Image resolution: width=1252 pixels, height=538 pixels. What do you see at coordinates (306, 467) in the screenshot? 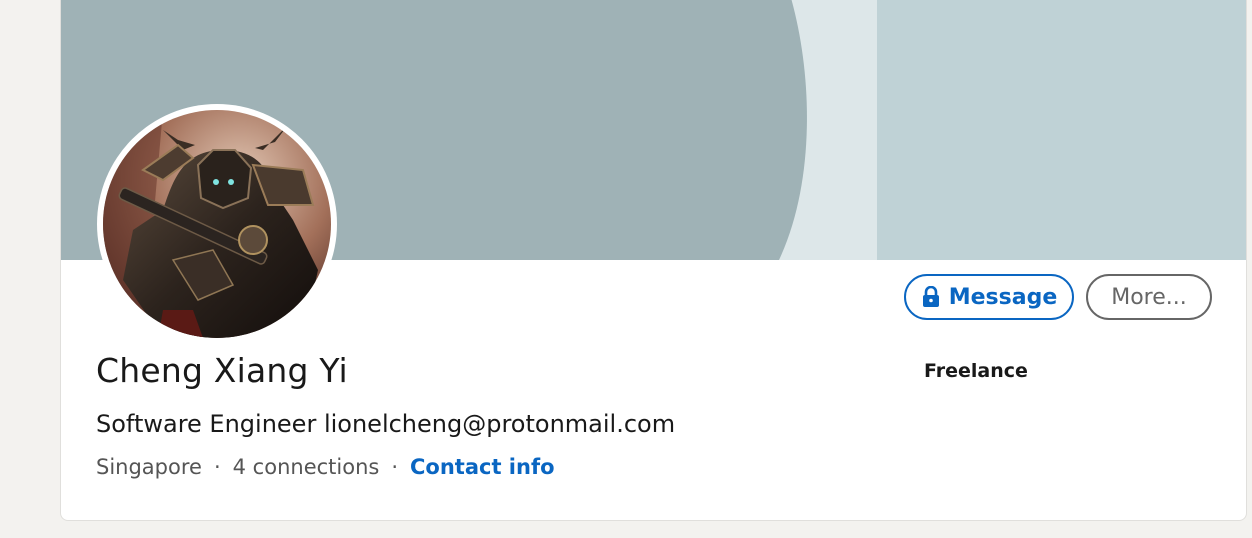
I see `connections-count: 4 connections` at bounding box center [306, 467].